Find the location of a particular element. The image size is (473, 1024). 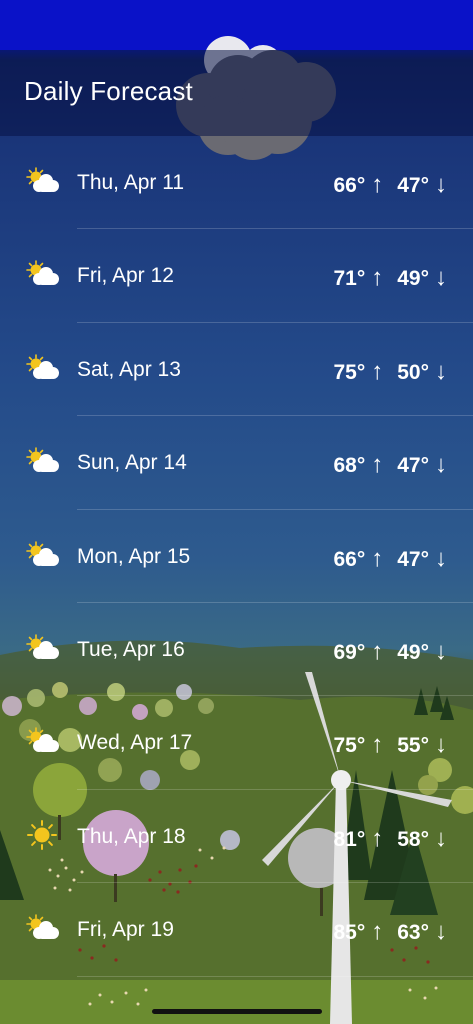

forecast-row: Wed, Apr 17 75° ↑ 55° ↓ is located at coordinates (236, 743).